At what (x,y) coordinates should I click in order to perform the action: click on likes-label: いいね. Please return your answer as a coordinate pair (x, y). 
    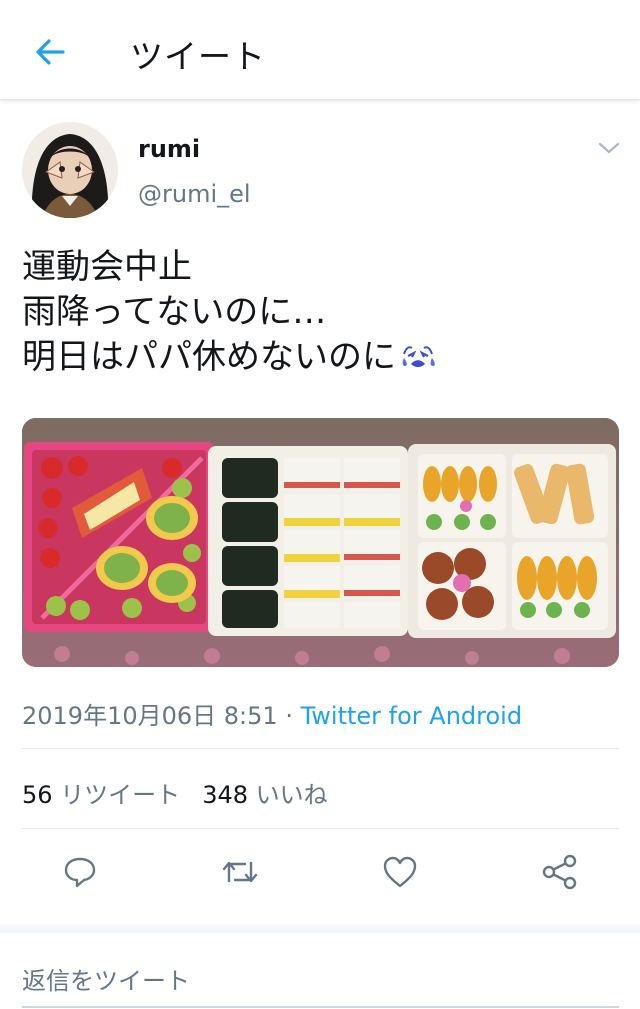
    Looking at the image, I should click on (291, 795).